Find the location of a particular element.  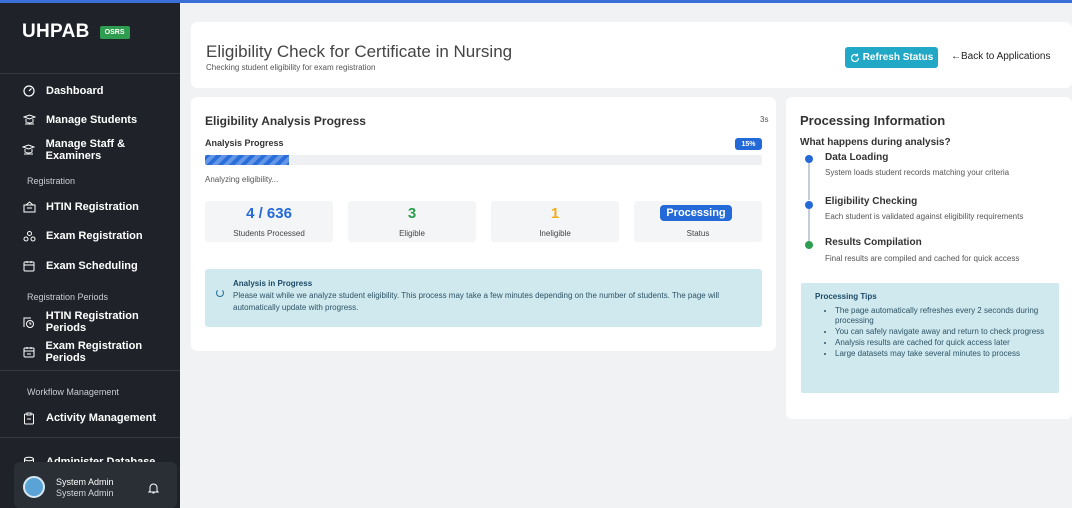

progress-bar-fill is located at coordinates (247, 160).